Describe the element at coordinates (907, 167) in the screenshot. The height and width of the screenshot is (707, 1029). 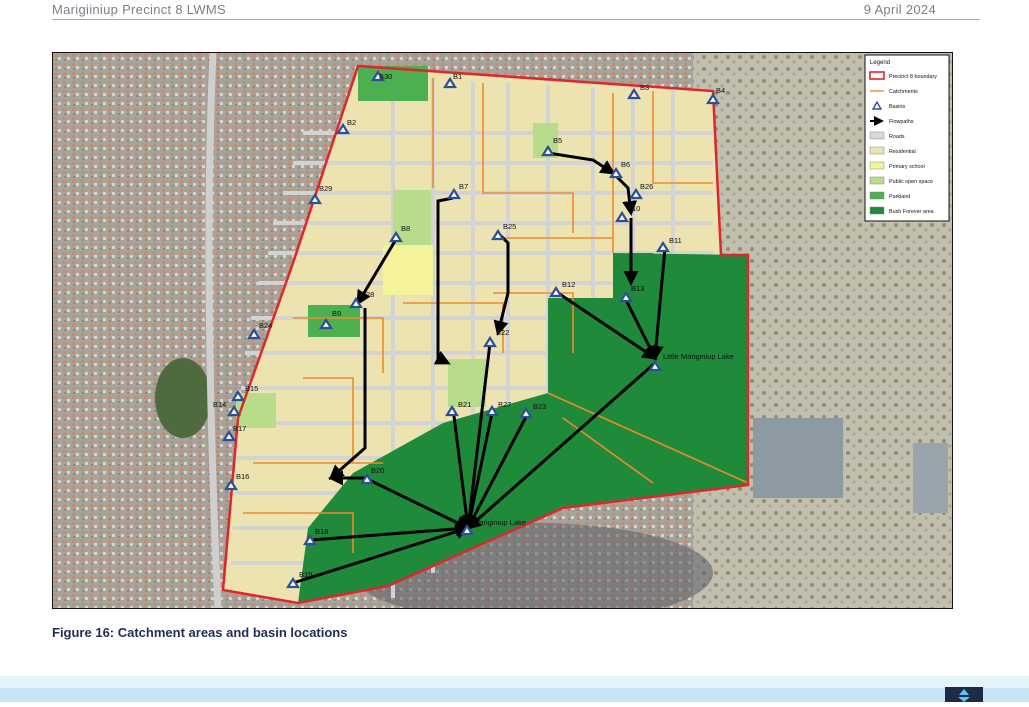
I see `legend-primary-school: Primary school` at that location.